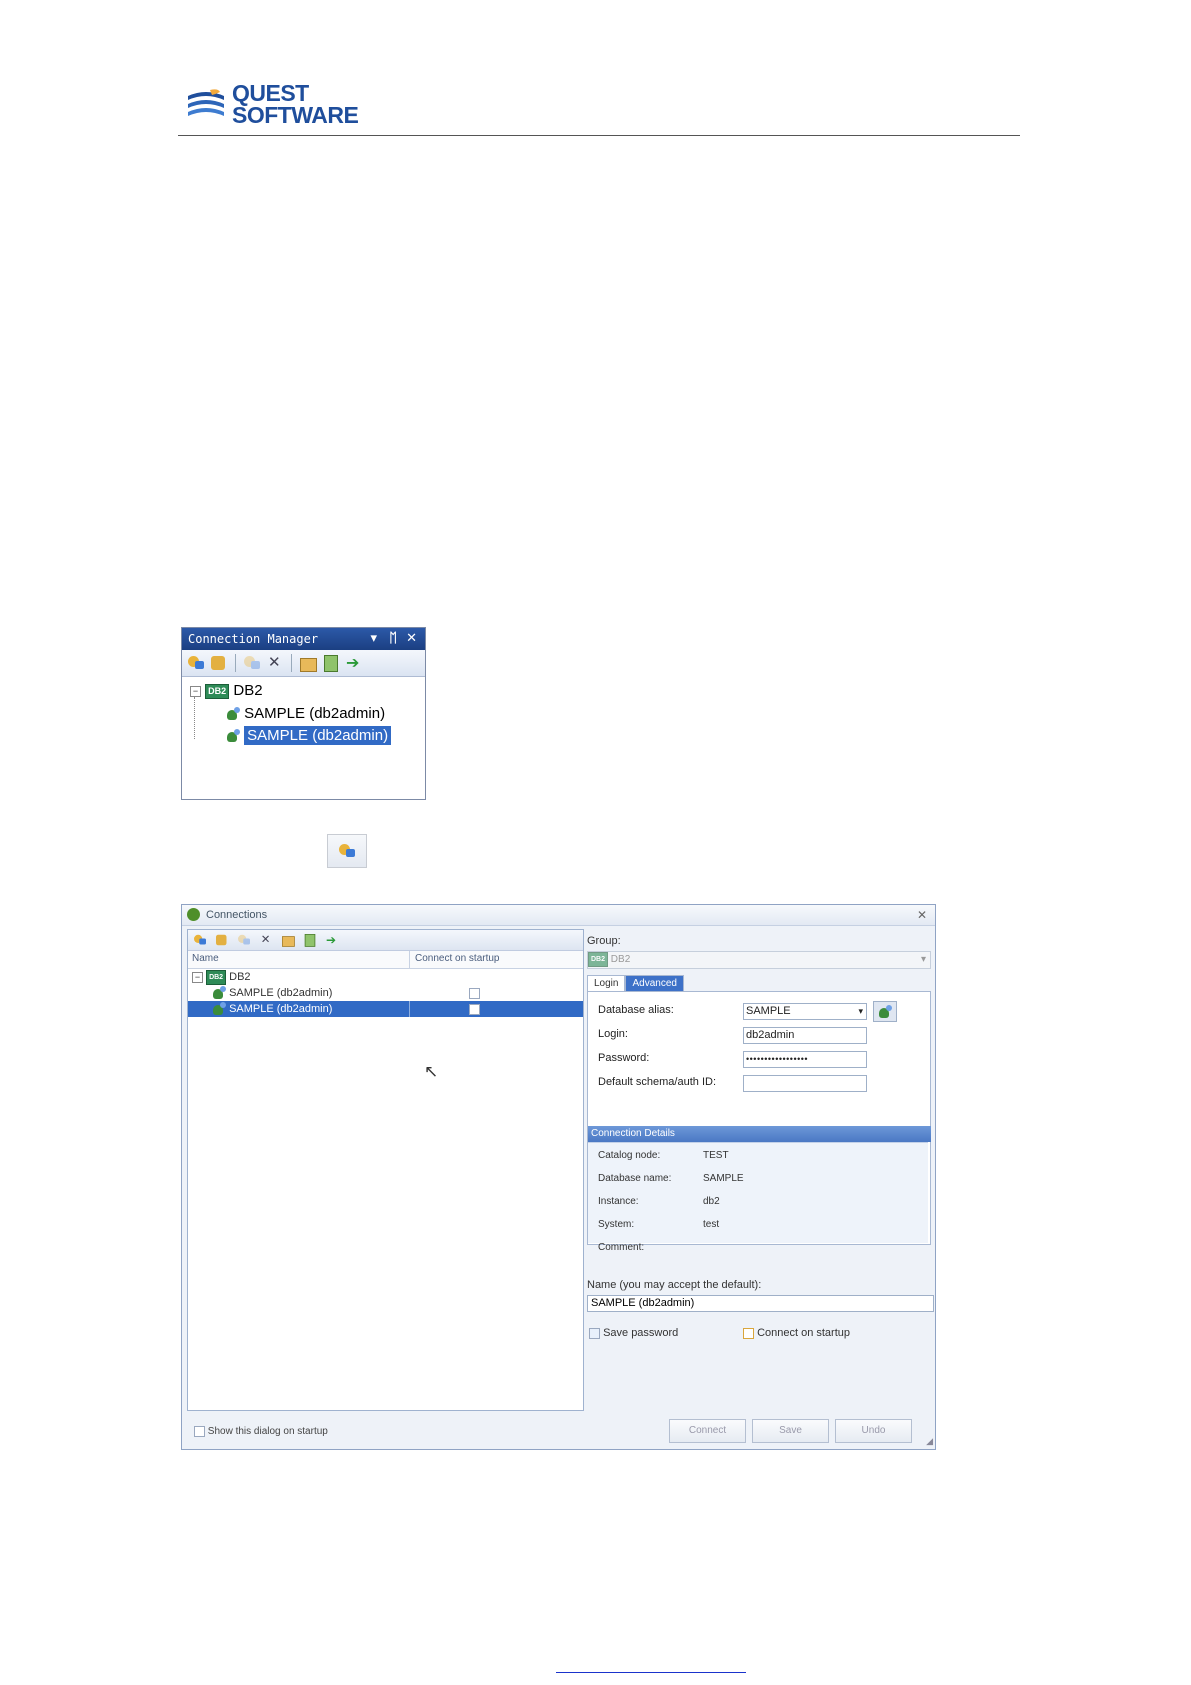  Describe the element at coordinates (707, 1431) in the screenshot. I see `connect-button: Connect` at that location.